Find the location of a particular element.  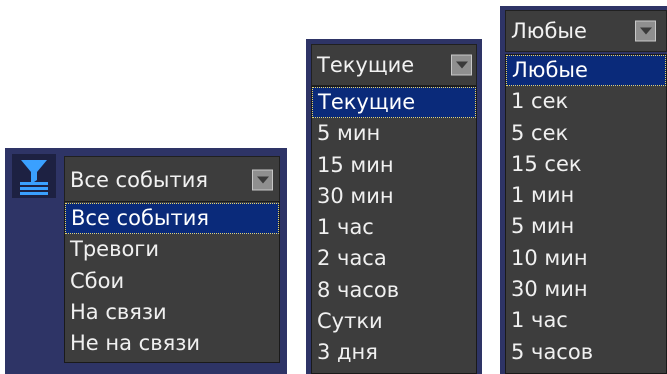

list-item: Сбои is located at coordinates (172, 281).